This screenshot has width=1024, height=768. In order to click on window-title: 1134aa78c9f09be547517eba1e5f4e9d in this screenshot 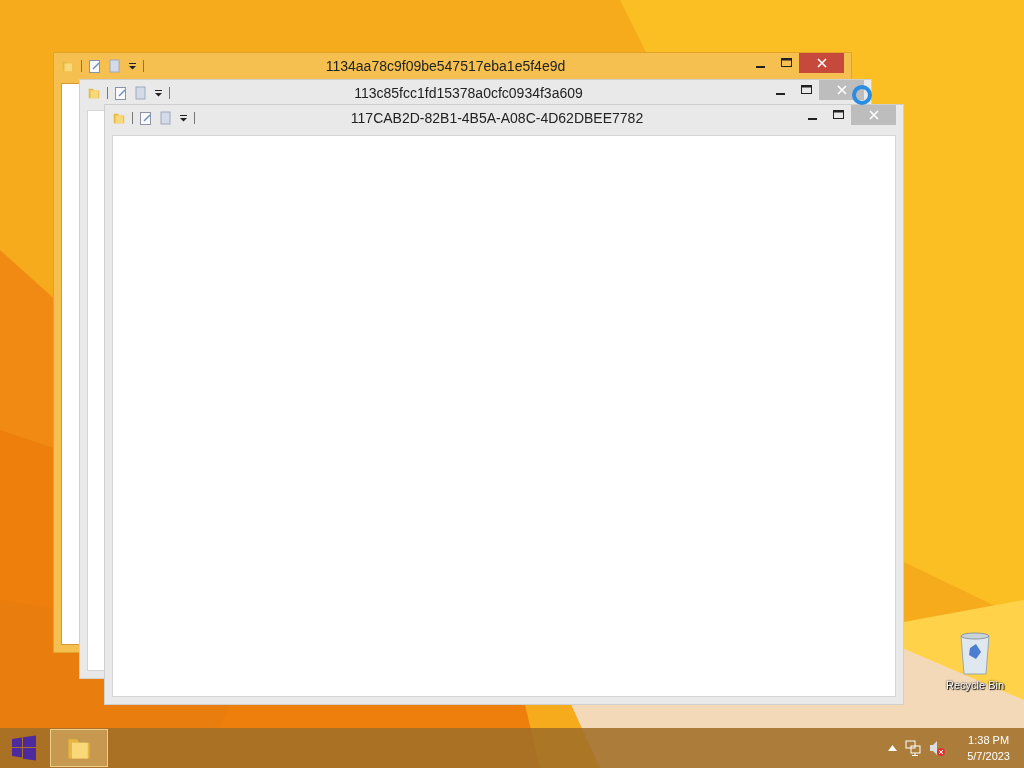, I will do `click(445, 66)`.